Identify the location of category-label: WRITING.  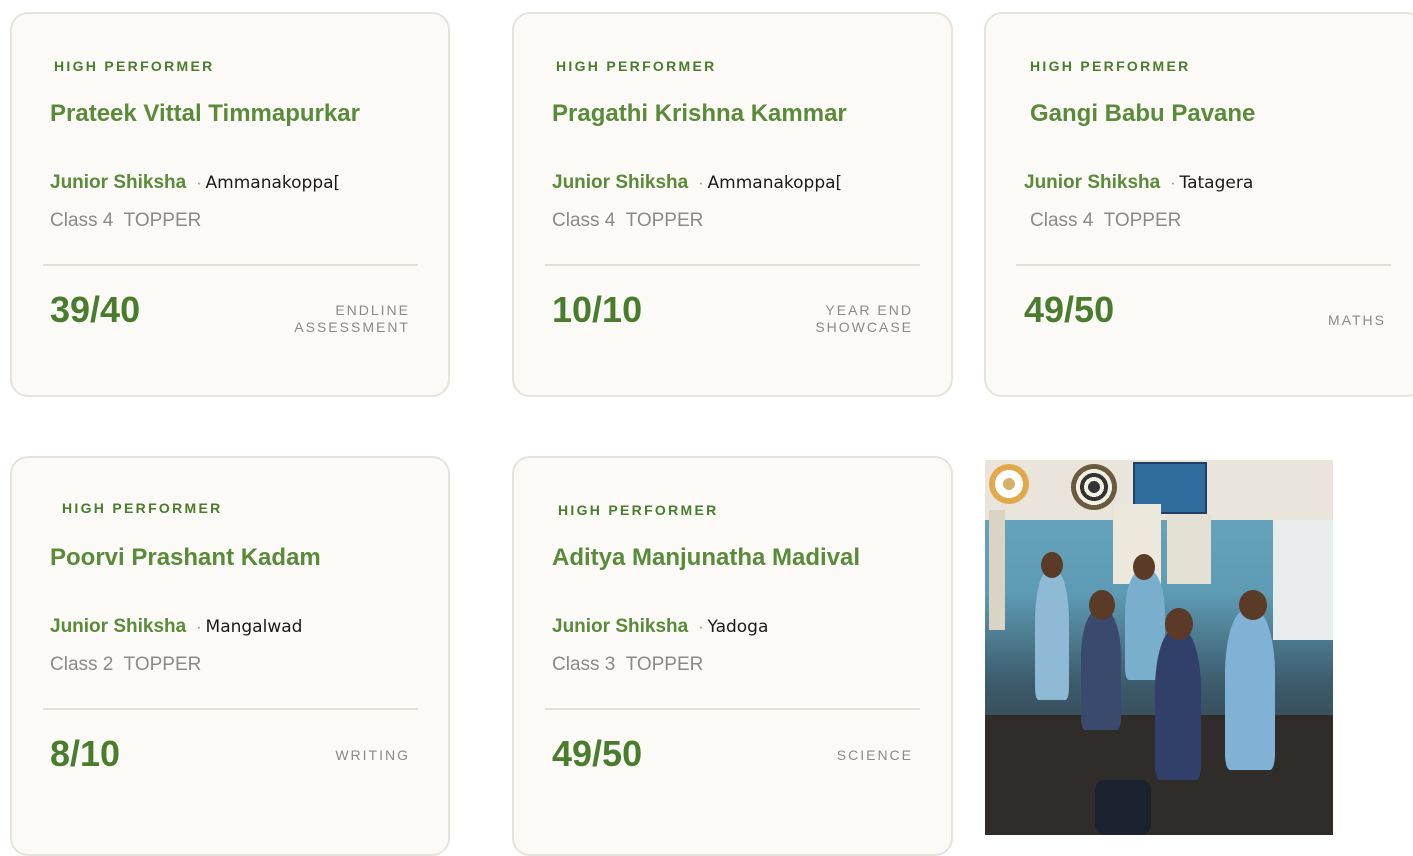
(372, 755).